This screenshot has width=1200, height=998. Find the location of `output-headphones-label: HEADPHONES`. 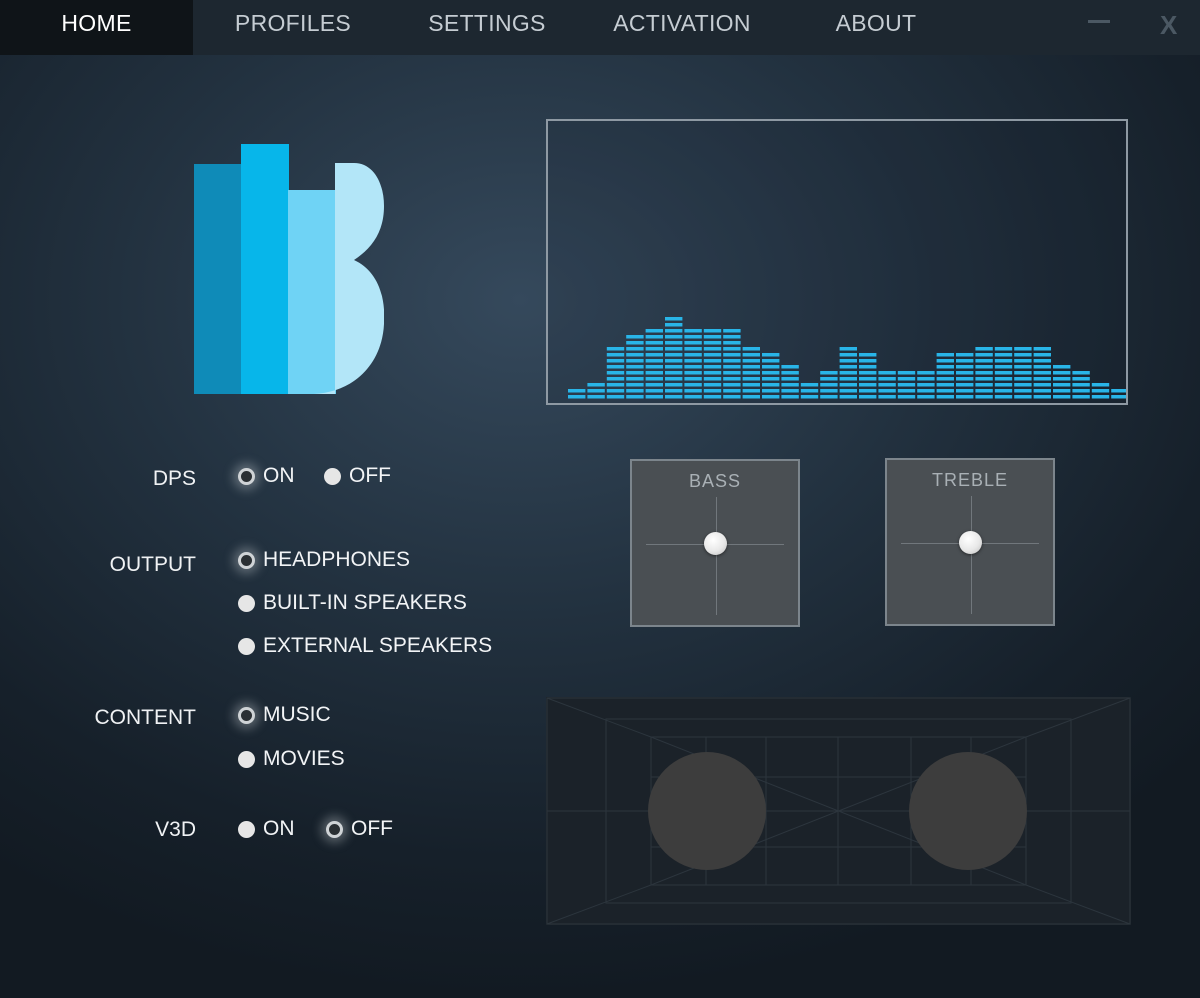

output-headphones-label: HEADPHONES is located at coordinates (337, 559).